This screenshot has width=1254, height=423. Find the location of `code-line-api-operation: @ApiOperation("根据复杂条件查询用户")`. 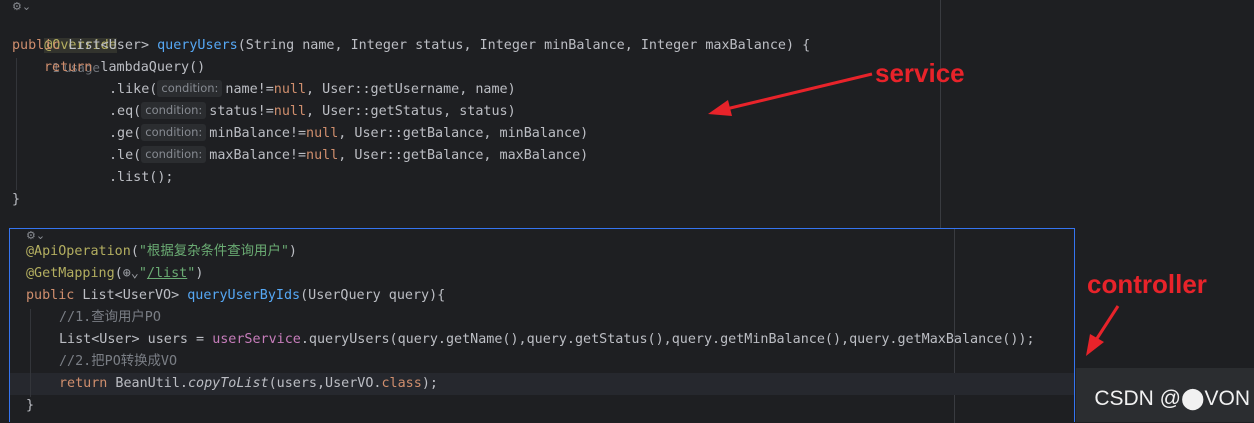

code-line-api-operation: @ApiOperation("根据复杂条件查询用户") is located at coordinates (161, 251).